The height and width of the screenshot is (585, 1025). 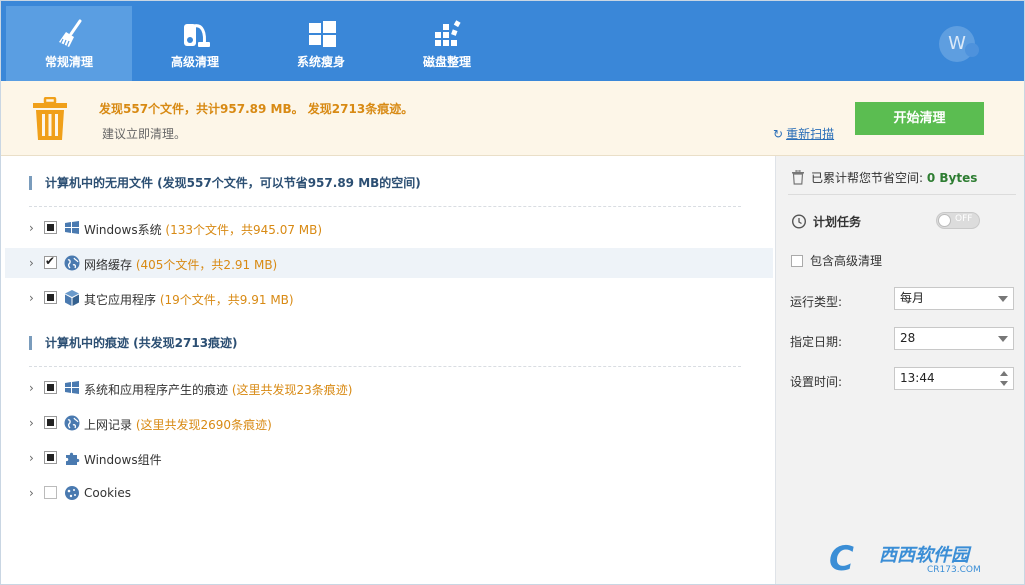 I want to click on watermark-text: 西西软件园, so click(x=924, y=555).